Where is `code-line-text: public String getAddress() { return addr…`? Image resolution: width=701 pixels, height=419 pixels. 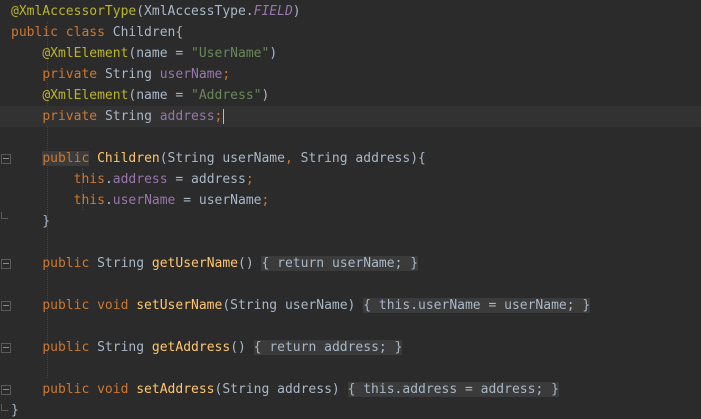 code-line-text: public String getAddress() { return addr… is located at coordinates (207, 347).